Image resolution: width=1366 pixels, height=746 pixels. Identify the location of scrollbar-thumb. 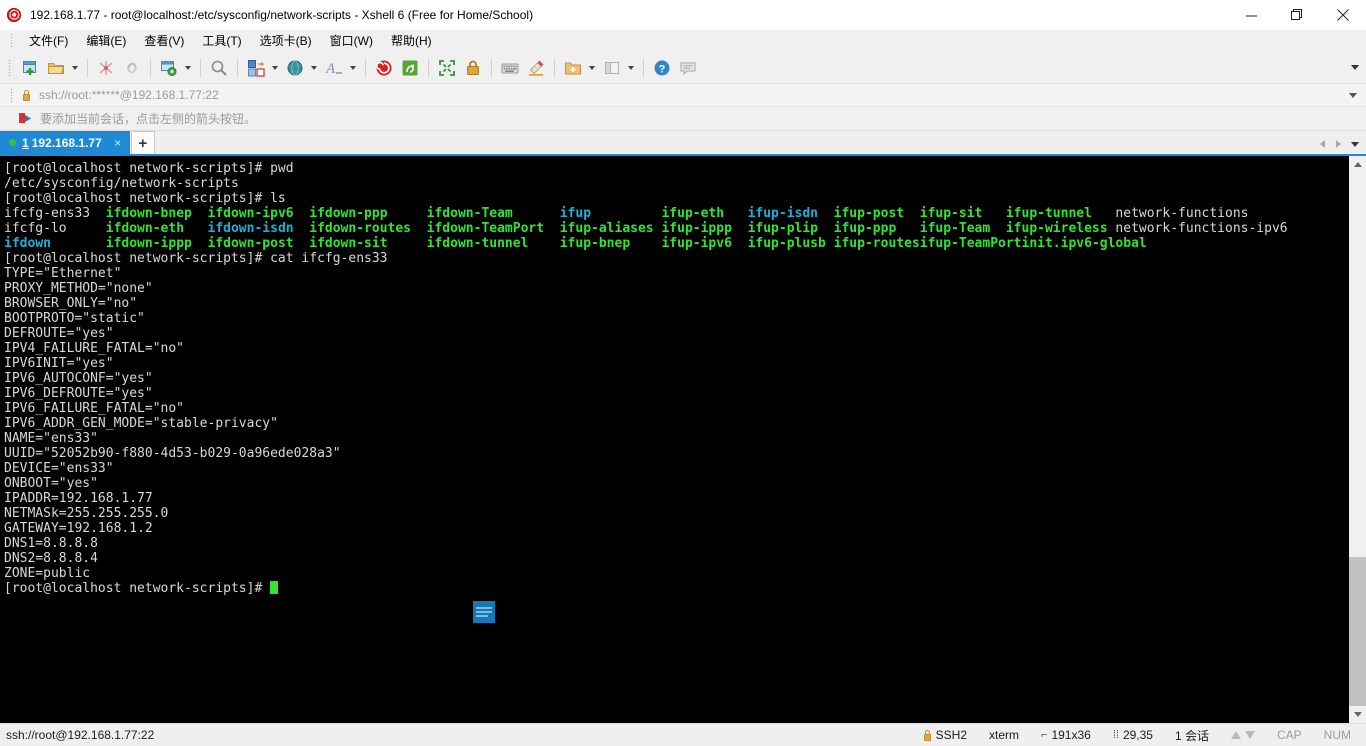
(1357, 631).